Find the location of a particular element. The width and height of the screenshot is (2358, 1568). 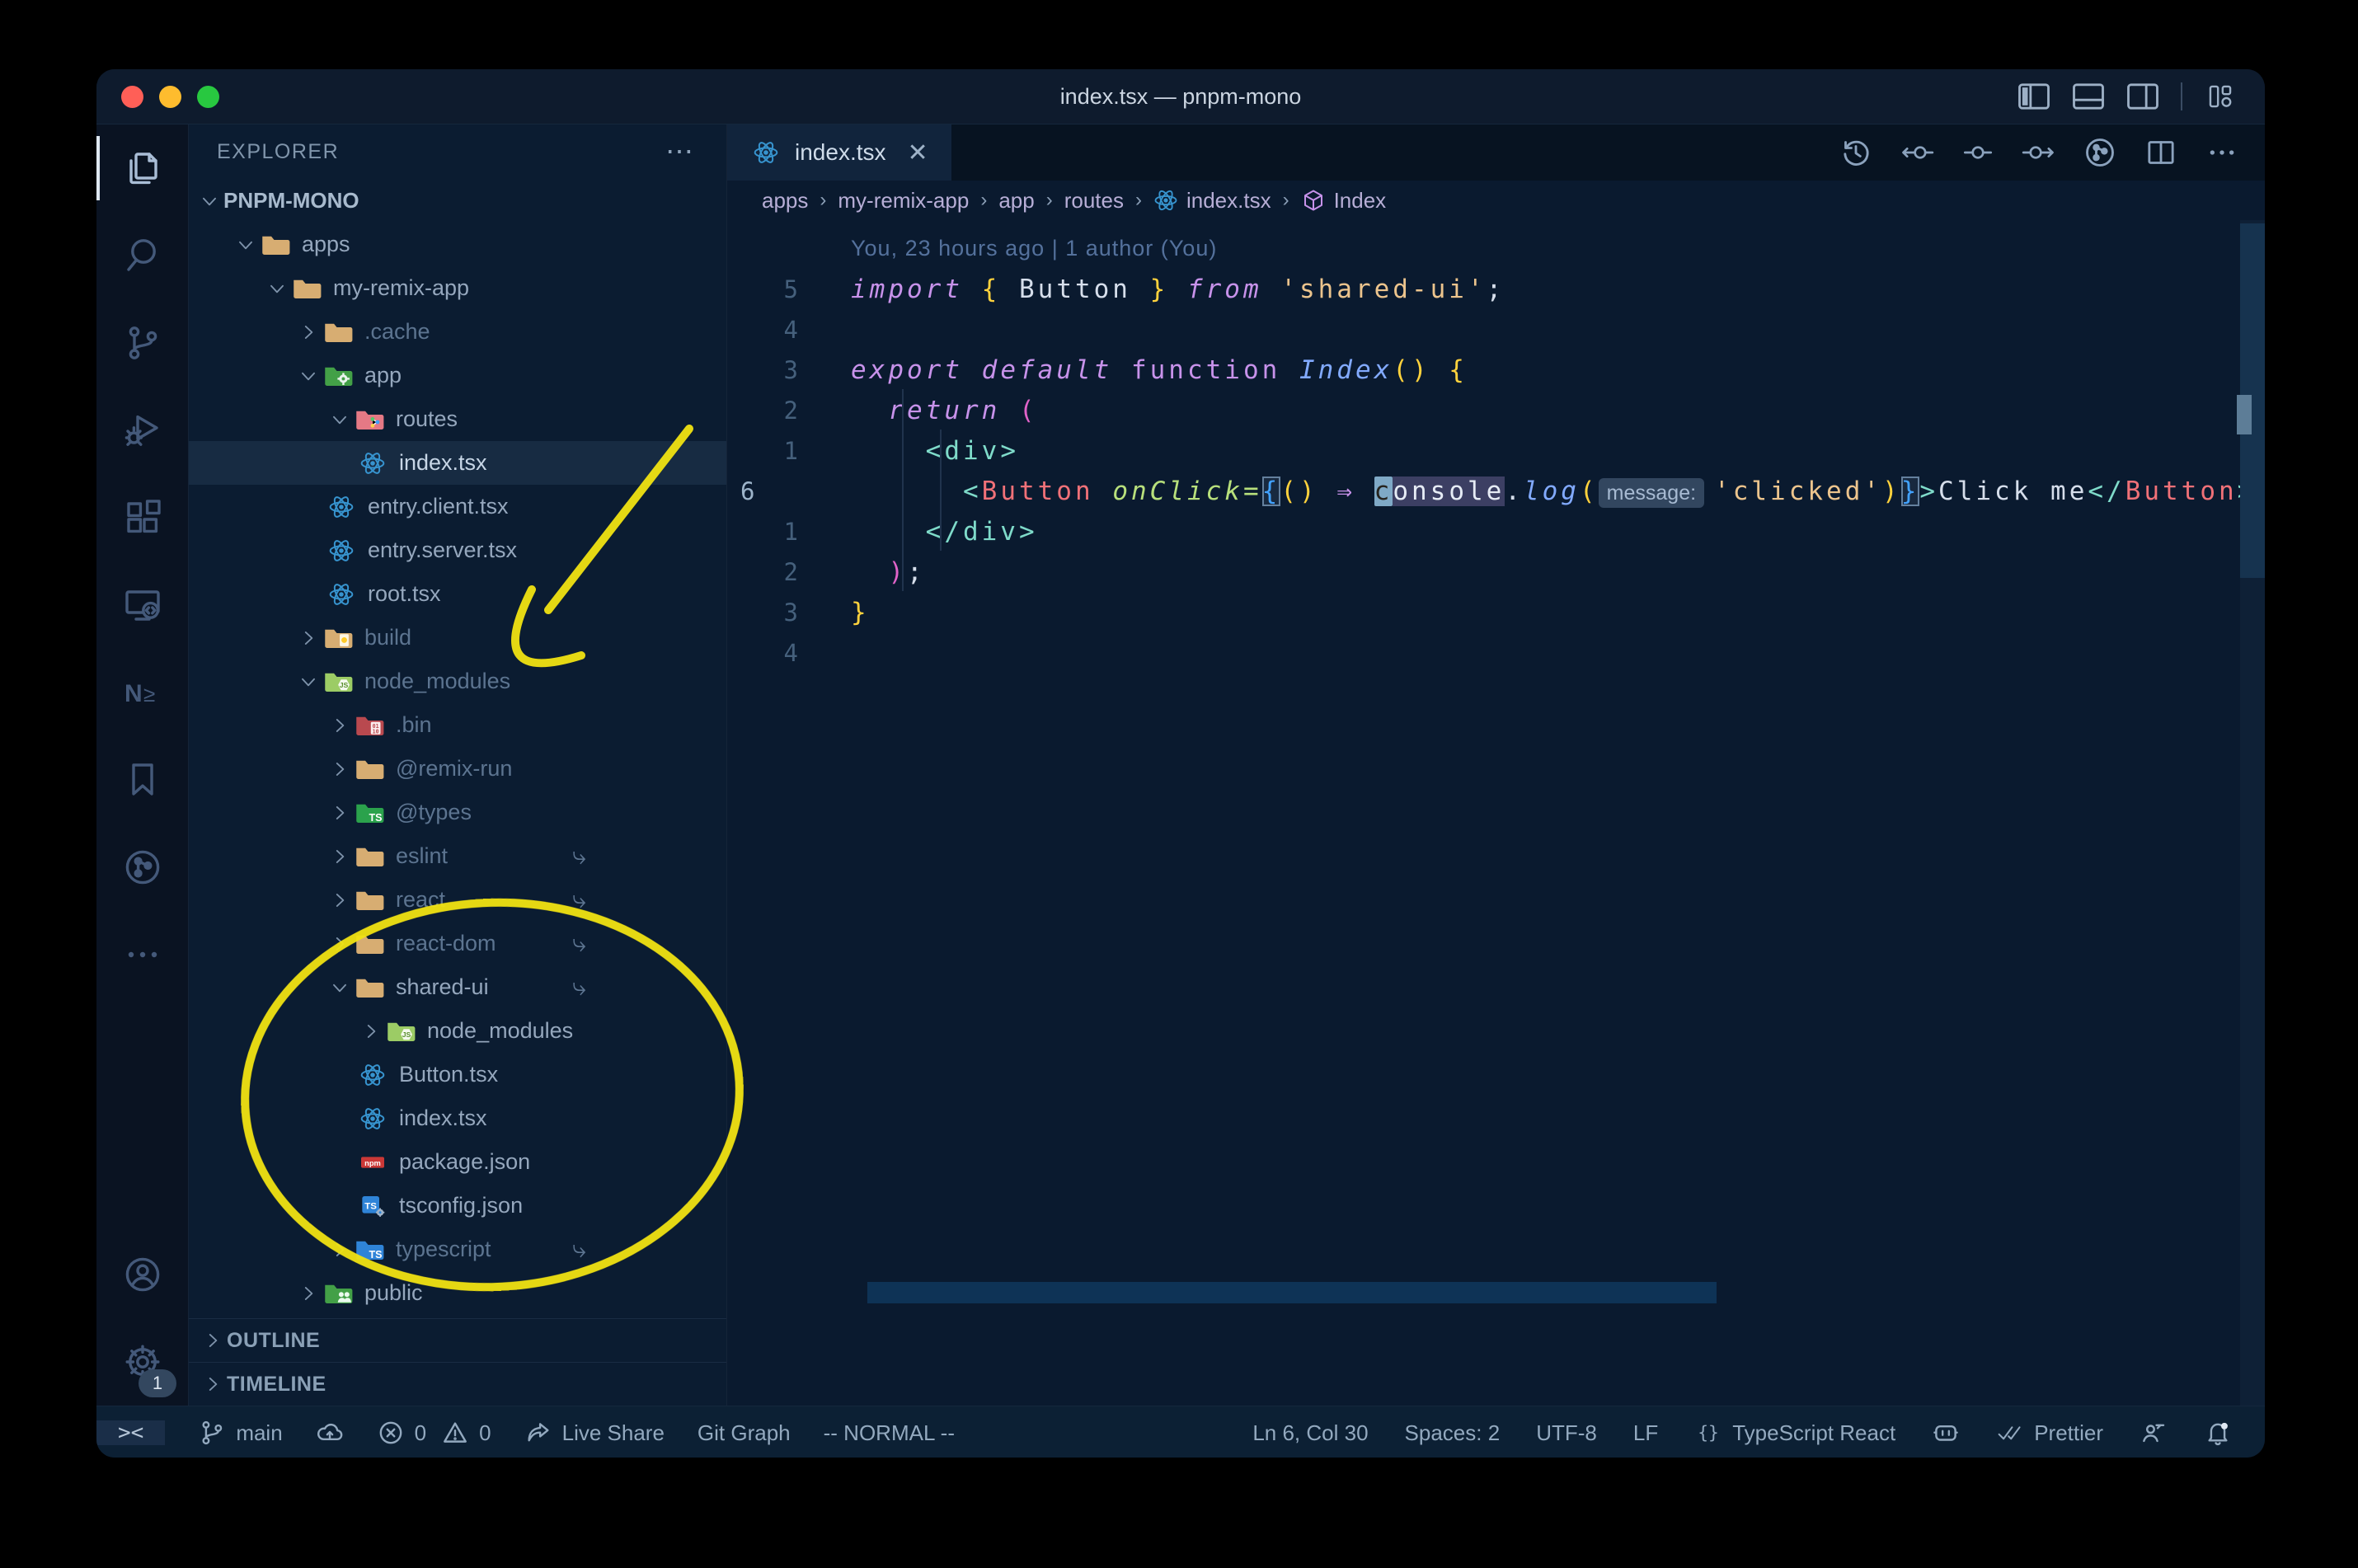

layout-sidebar-left-icon is located at coordinates (2034, 96).